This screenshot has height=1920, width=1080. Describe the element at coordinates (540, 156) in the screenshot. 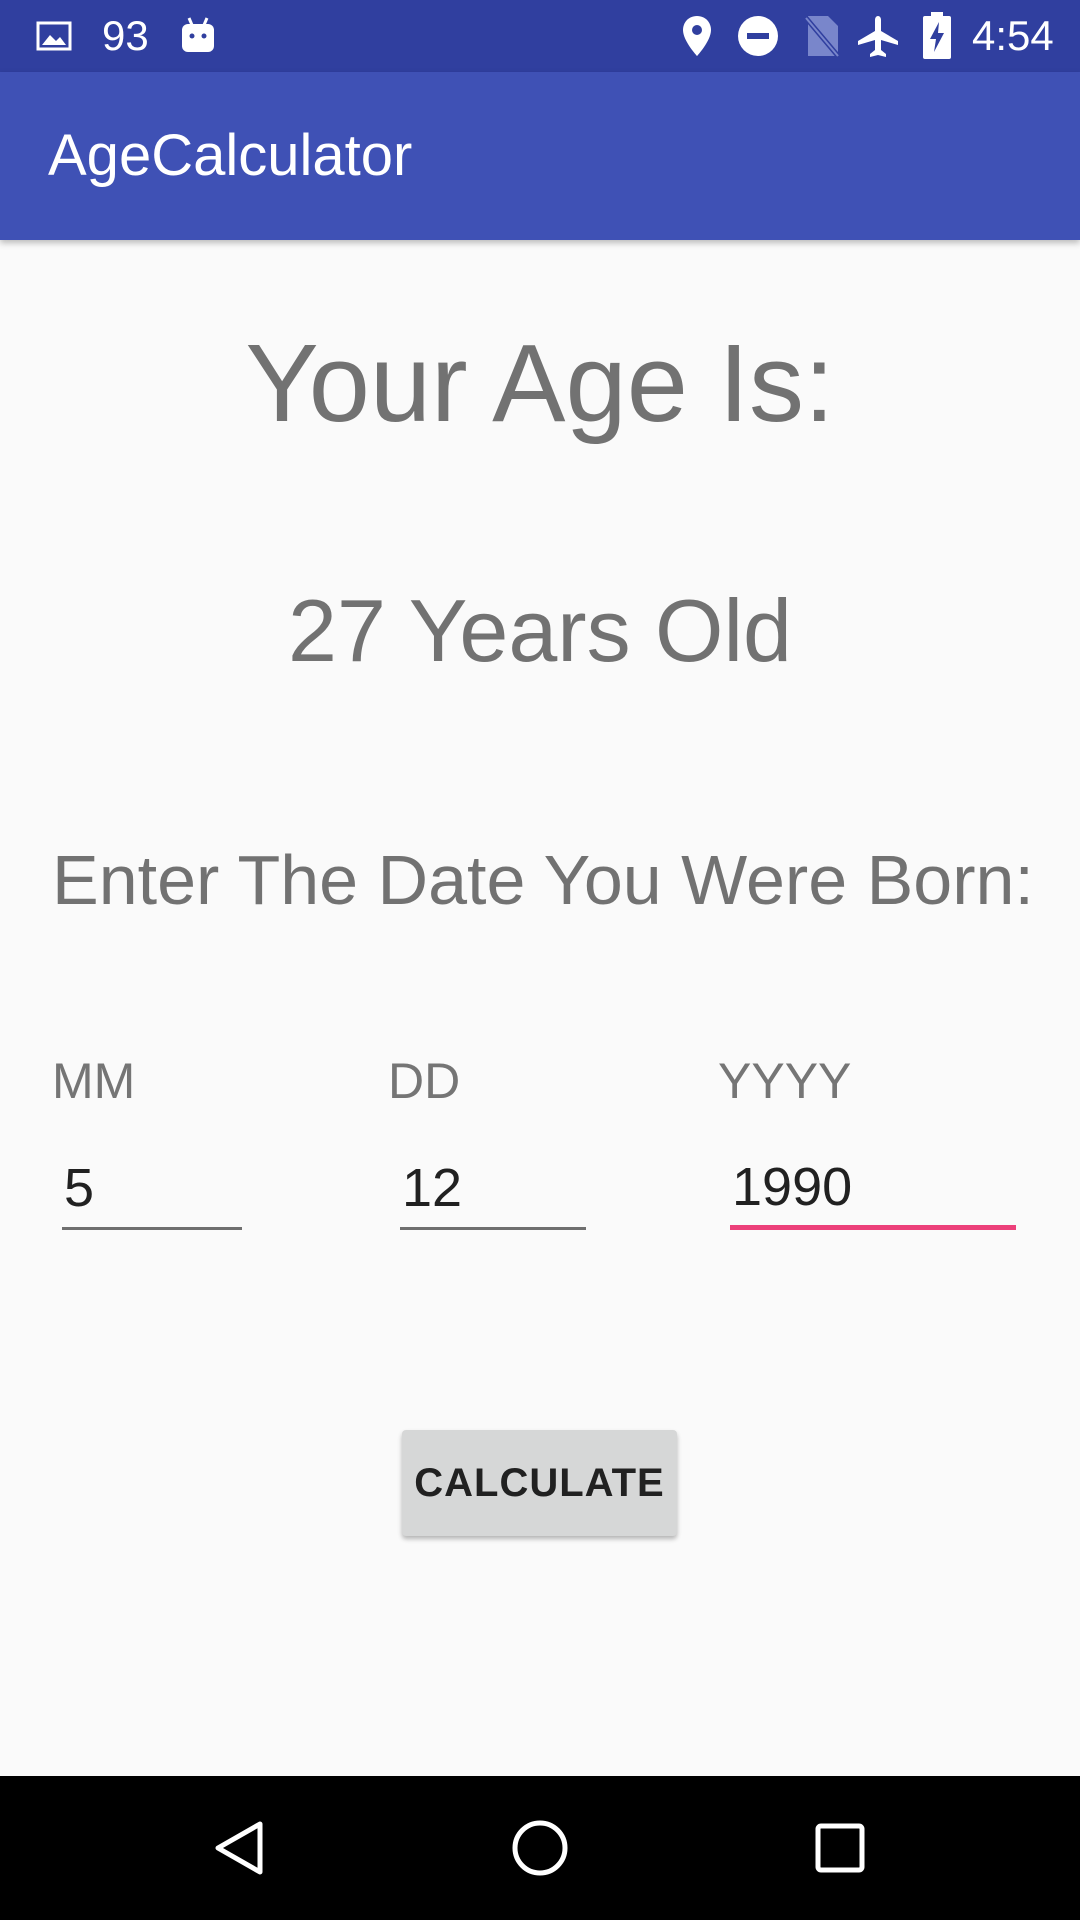

I see `app-bar: AgeCalculator` at that location.